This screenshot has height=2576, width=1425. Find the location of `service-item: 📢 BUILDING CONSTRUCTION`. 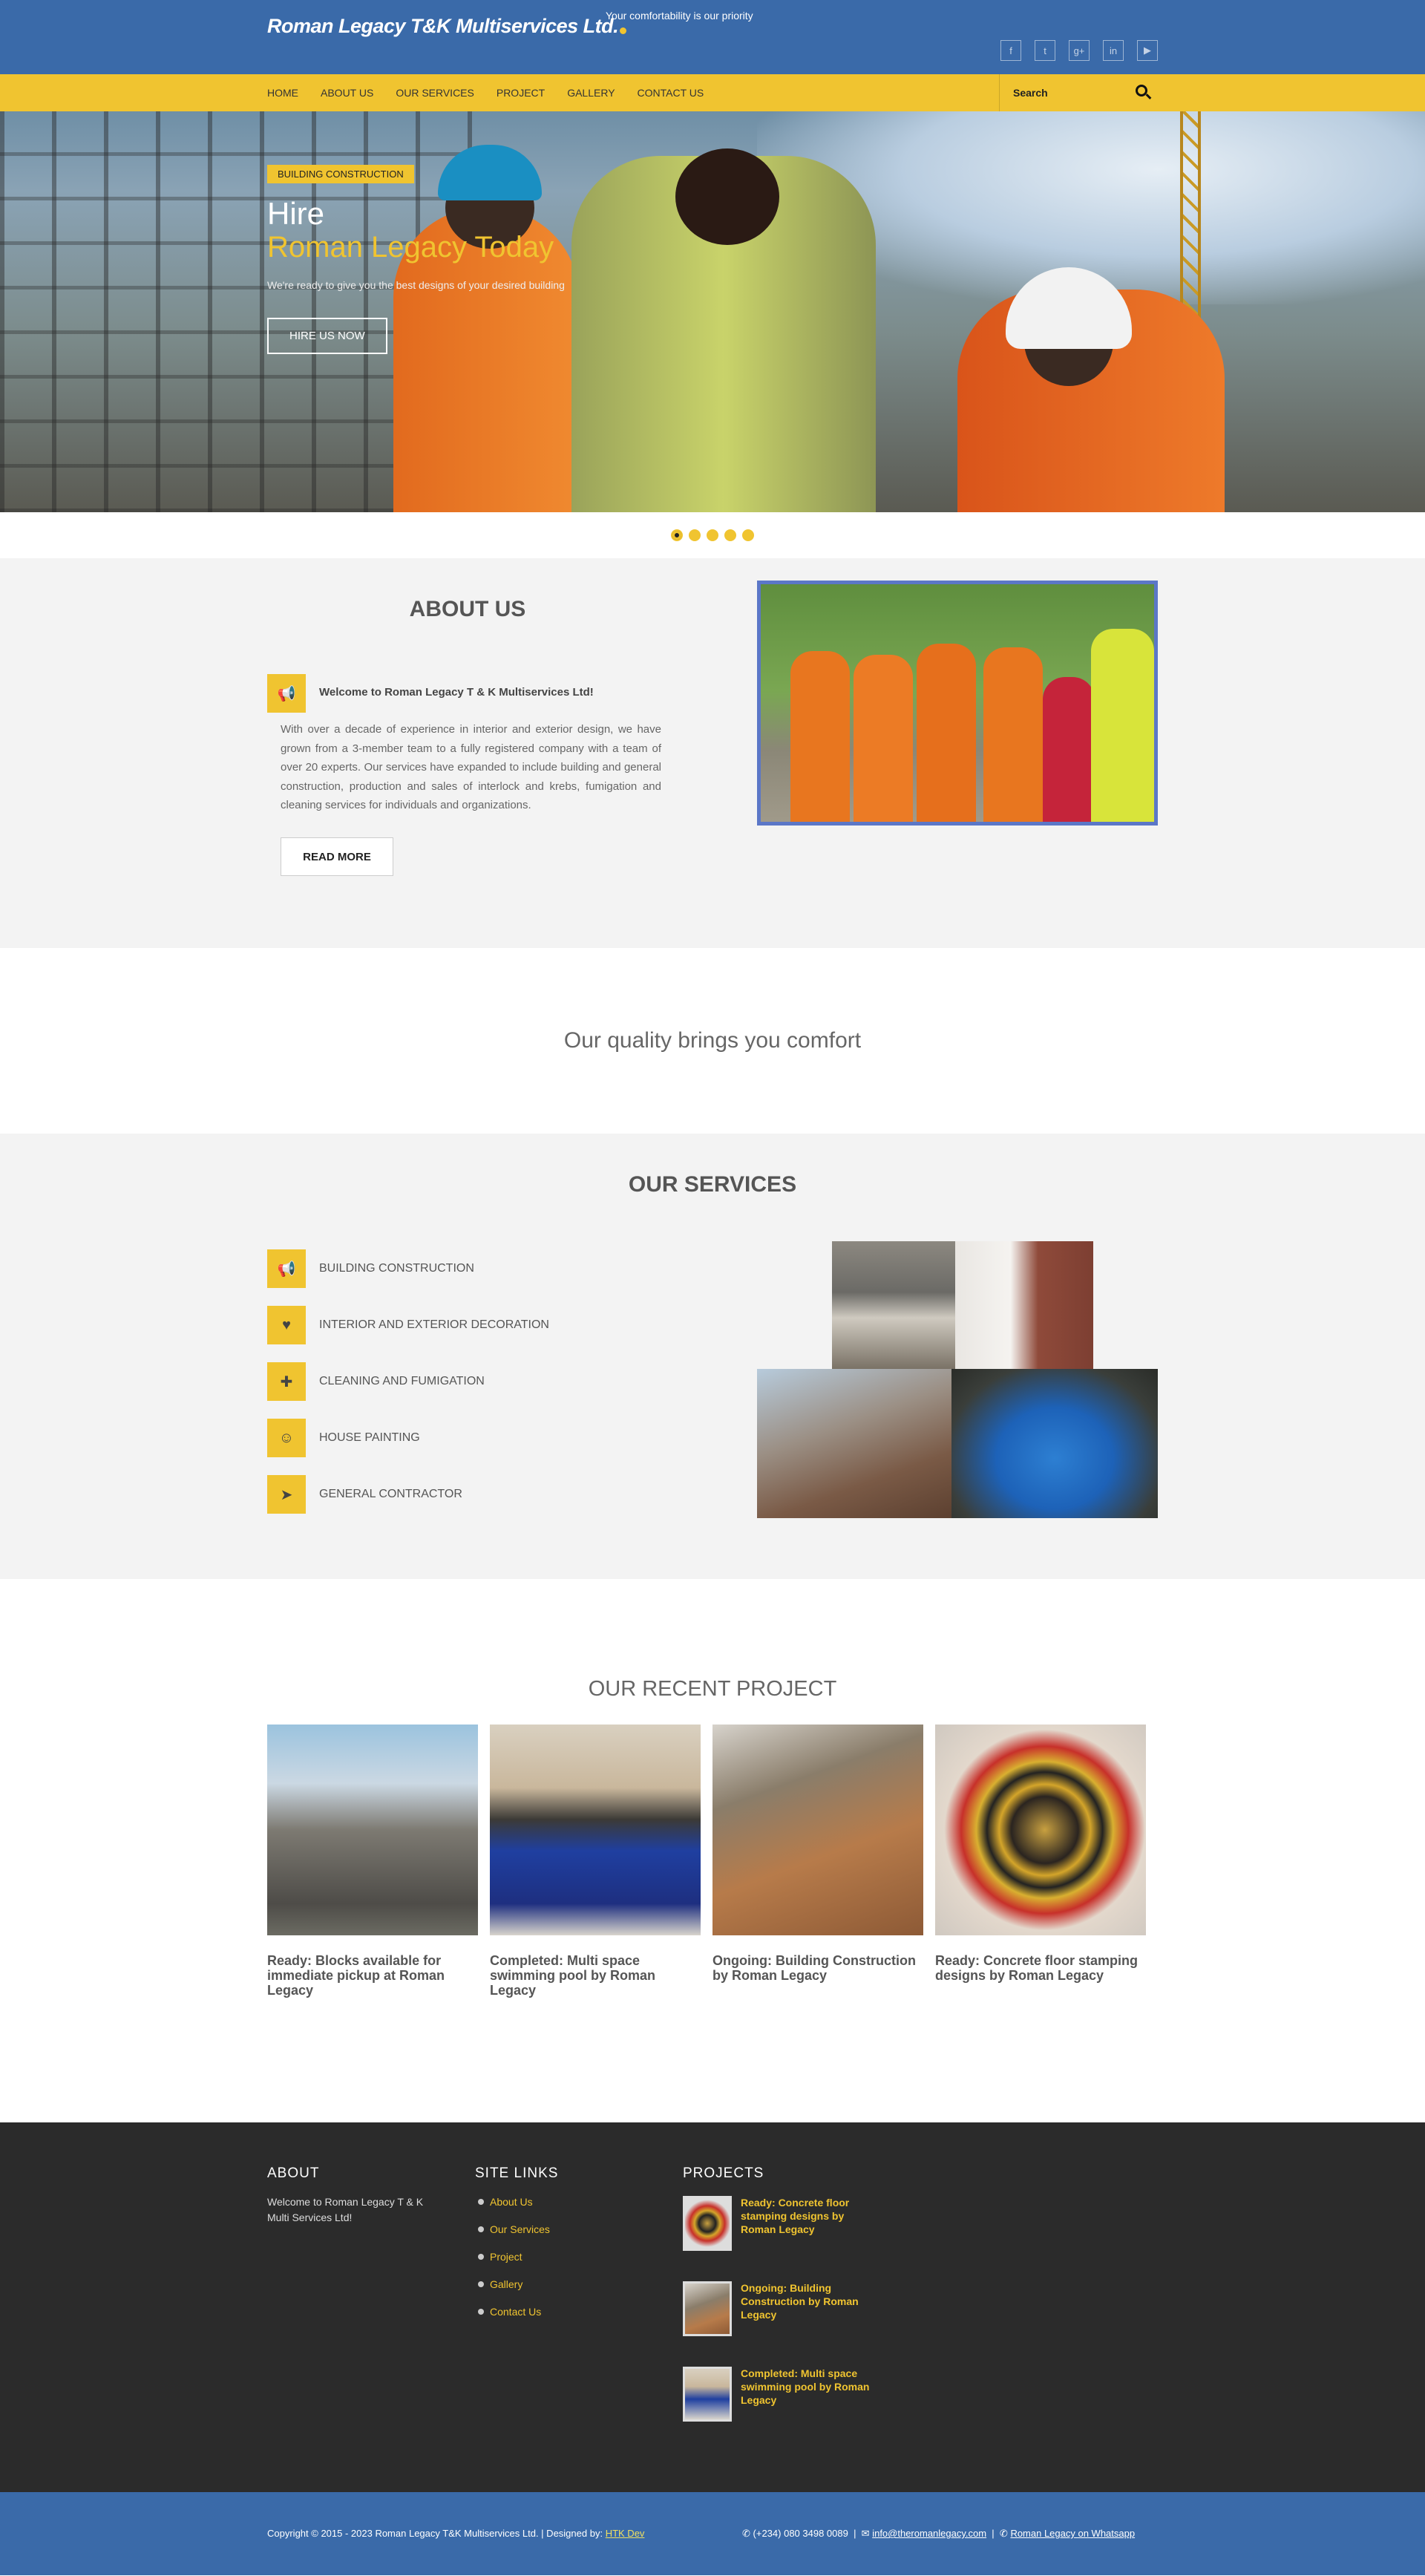

service-item: 📢 BUILDING CONSTRUCTION is located at coordinates (370, 1268).